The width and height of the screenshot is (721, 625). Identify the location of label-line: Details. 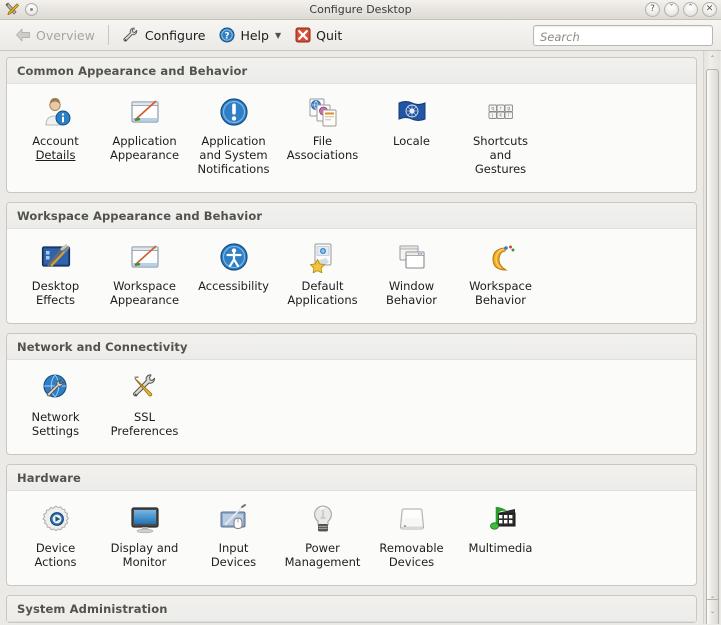
(55, 155).